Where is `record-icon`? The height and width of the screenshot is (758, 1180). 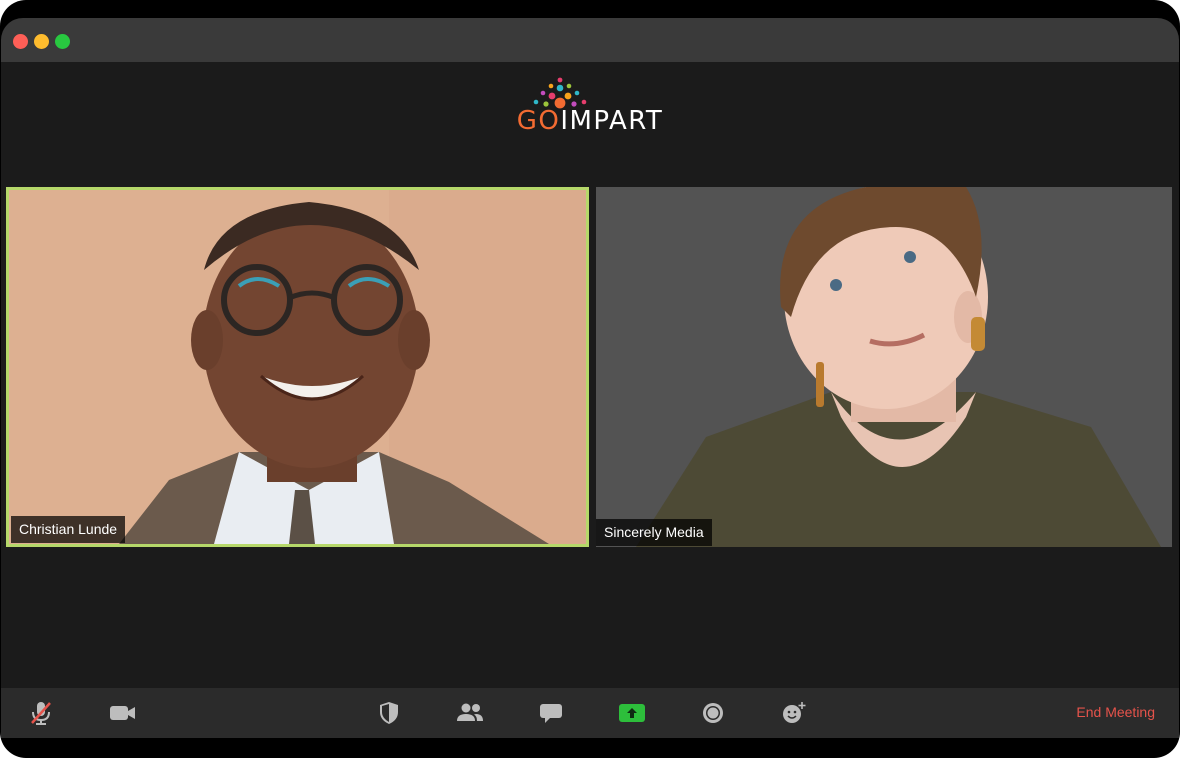 record-icon is located at coordinates (713, 713).